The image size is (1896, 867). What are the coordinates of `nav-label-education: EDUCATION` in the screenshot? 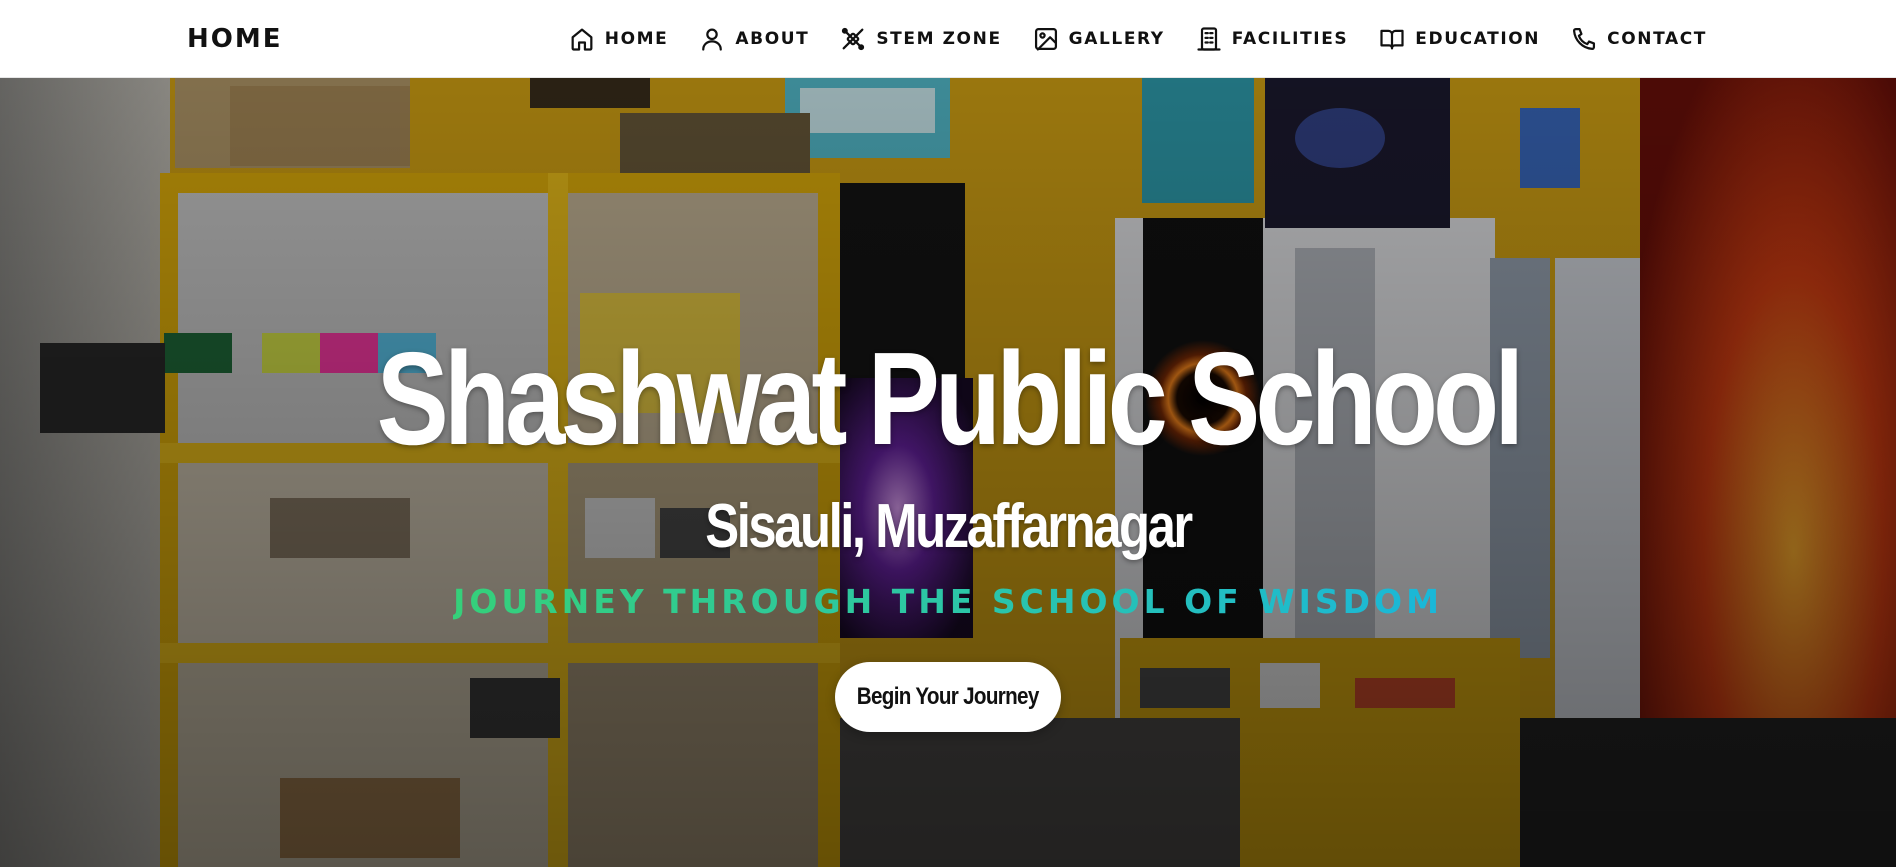 It's located at (1478, 39).